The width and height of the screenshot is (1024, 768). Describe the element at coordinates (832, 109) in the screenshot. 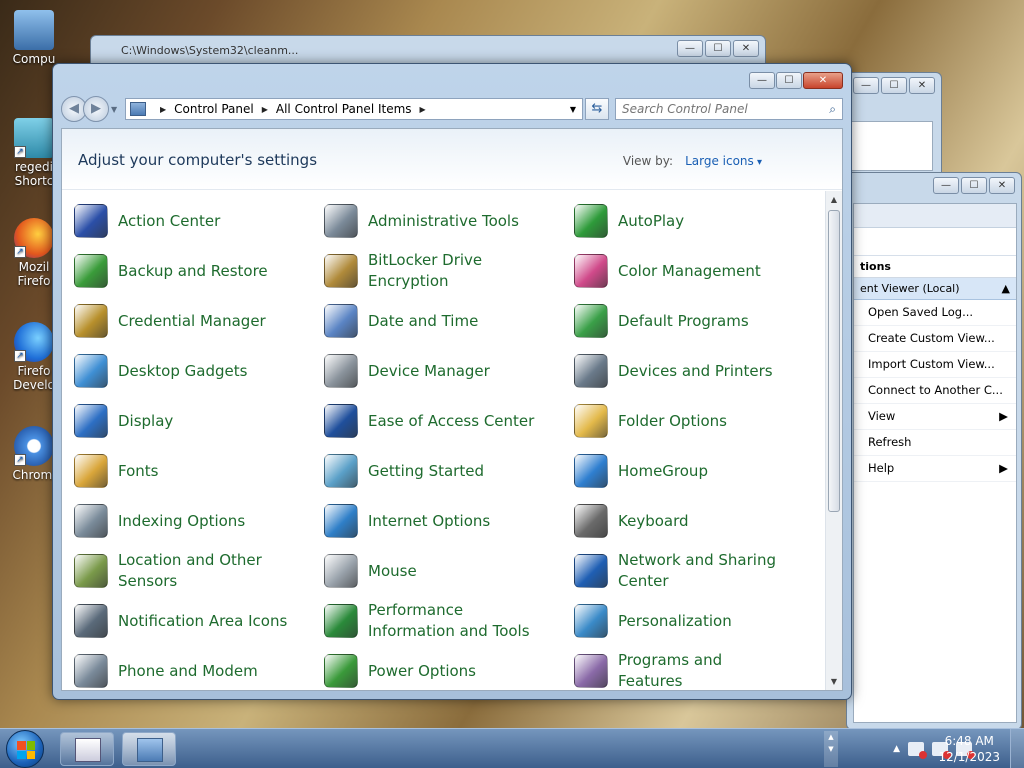

I see `search-icon: ⌕` at that location.